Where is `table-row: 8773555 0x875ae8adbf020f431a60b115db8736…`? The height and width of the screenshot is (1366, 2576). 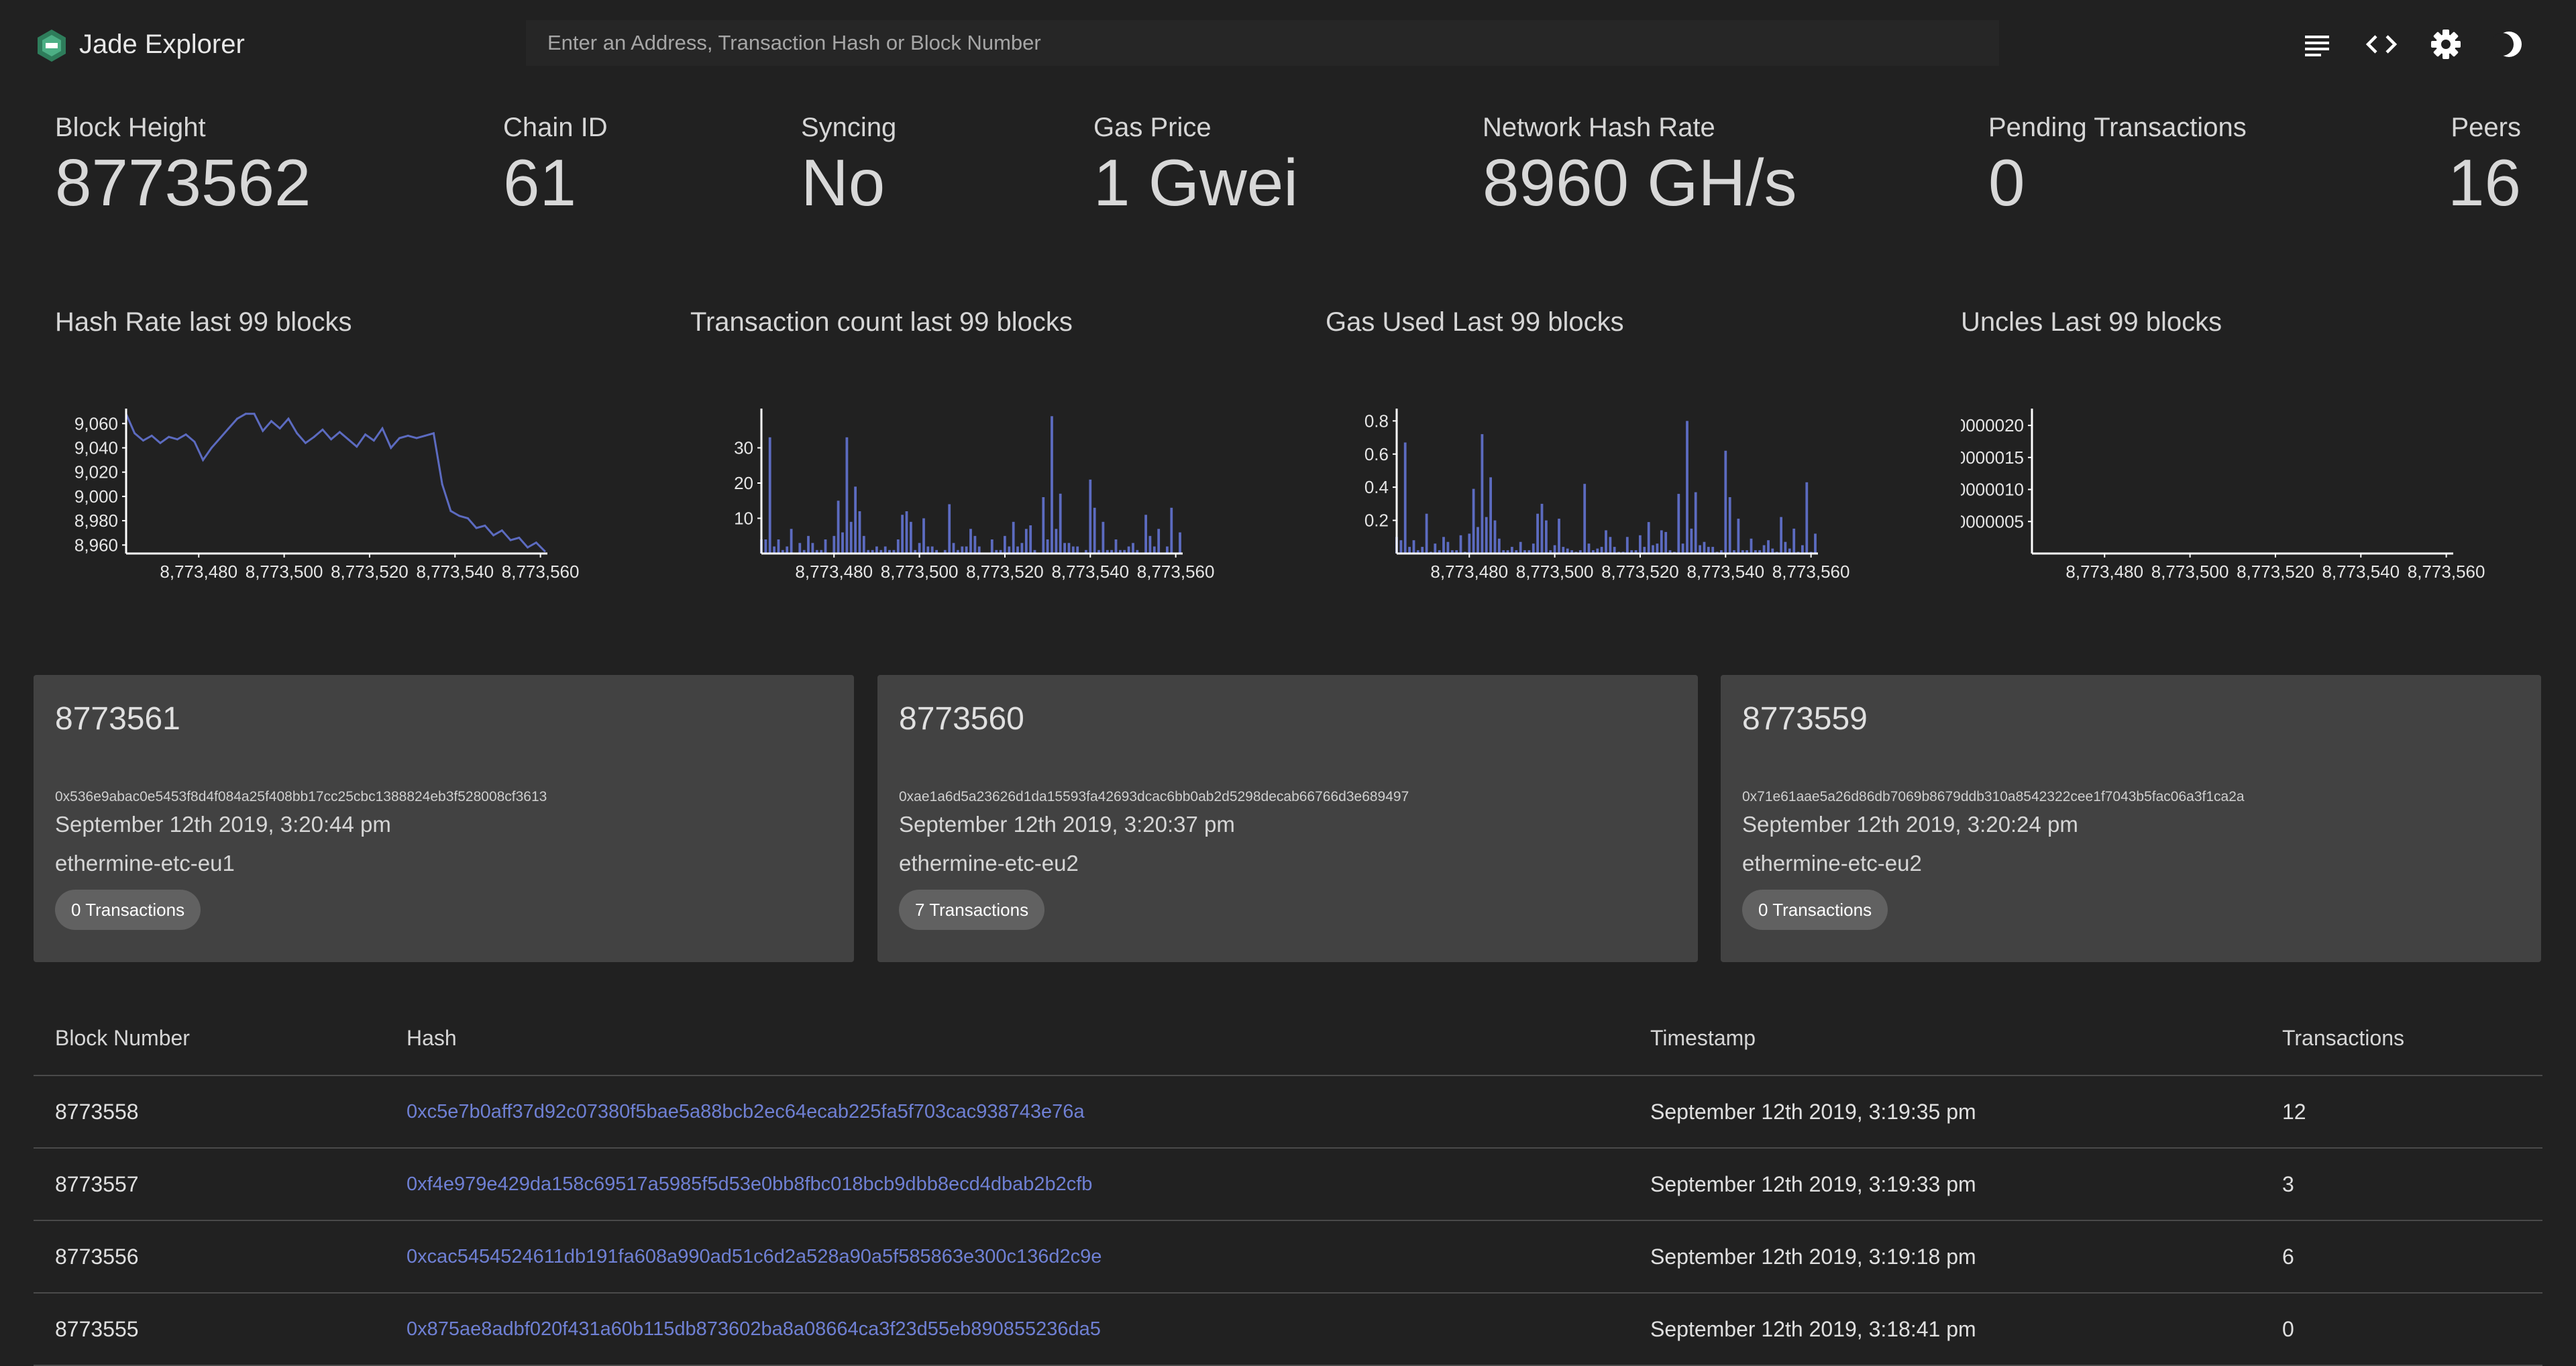
table-row: 8773555 0x875ae8adbf020f431a60b115db8736… is located at coordinates (1288, 1330).